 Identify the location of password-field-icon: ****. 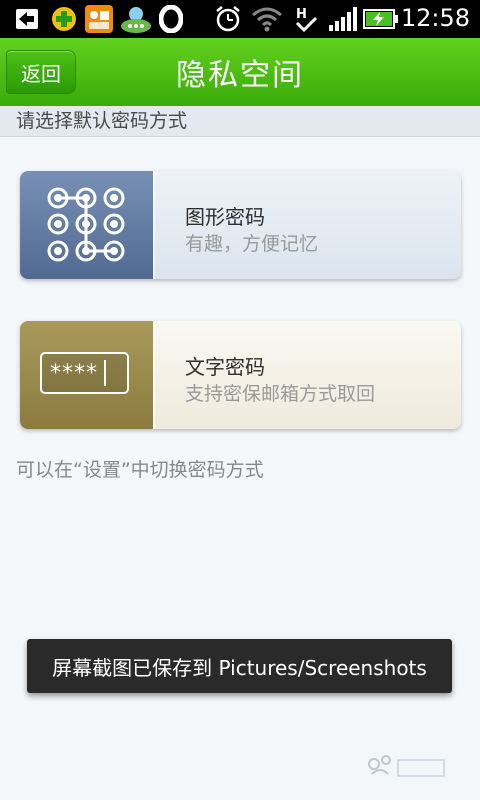
(84, 373).